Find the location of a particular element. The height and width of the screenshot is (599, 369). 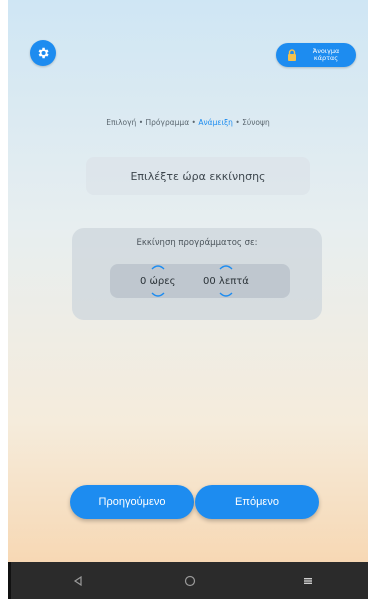

unlock-line2: κάρτας is located at coordinates (326, 58).